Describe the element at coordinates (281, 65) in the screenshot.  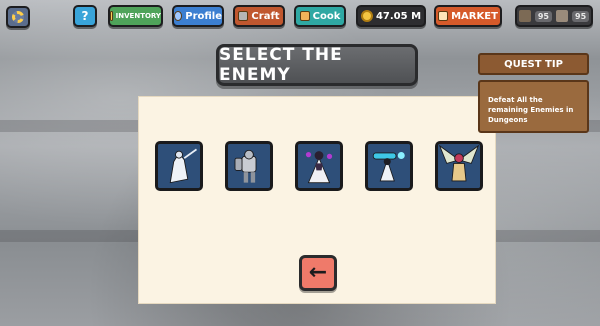
I see `dialog-title-text: SELECT THE ENEMY` at that location.